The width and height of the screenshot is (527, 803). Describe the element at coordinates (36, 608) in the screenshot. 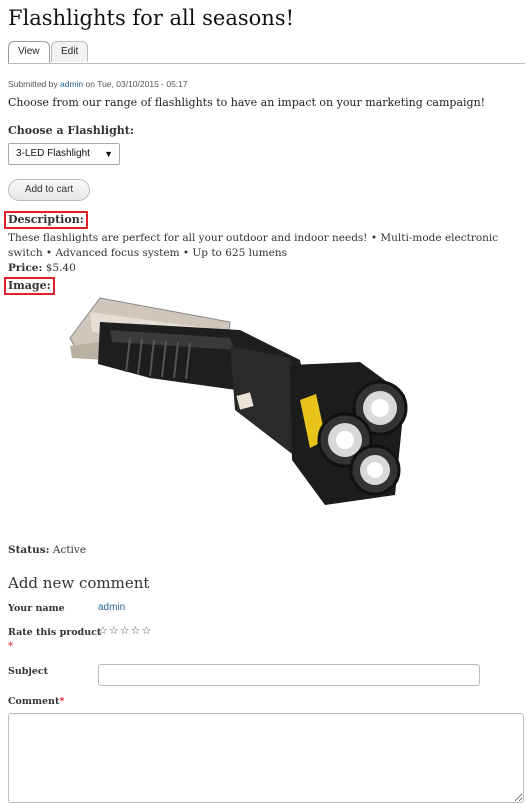

I see `your-name-label: Your name` at that location.